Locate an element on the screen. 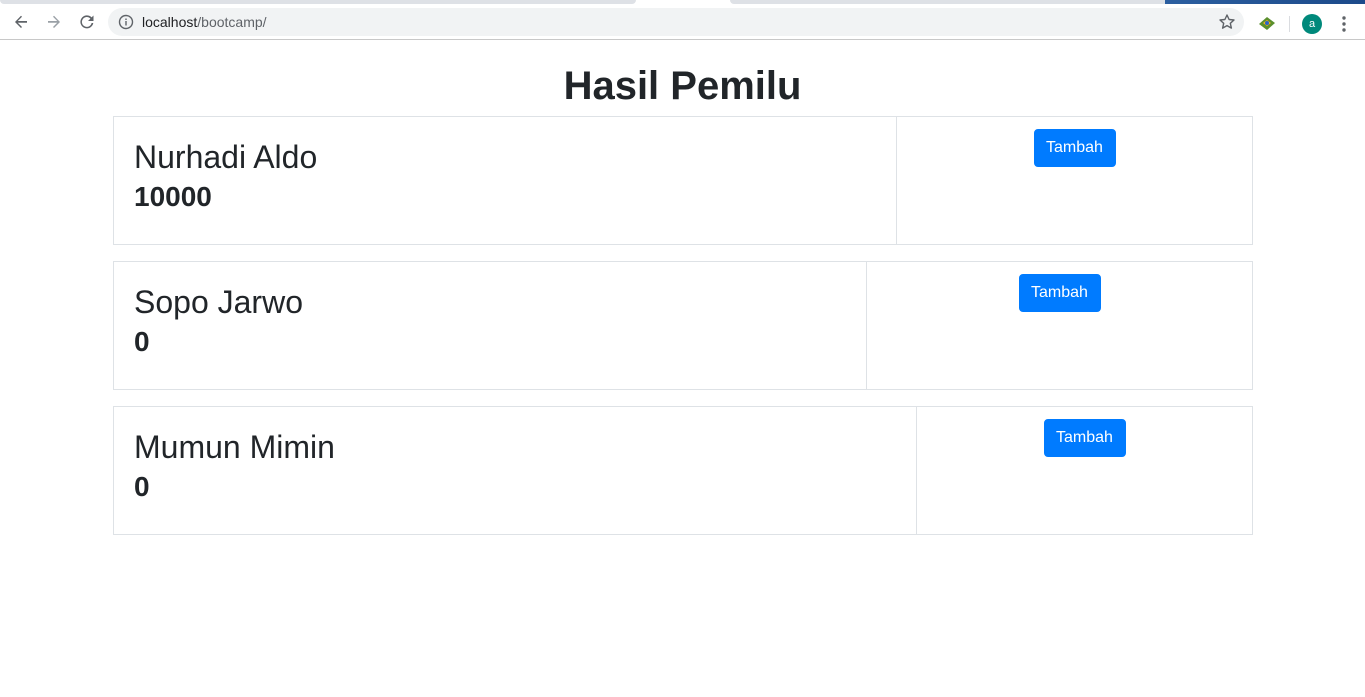 This screenshot has width=1365, height=697. forward-icon is located at coordinates (54, 21).